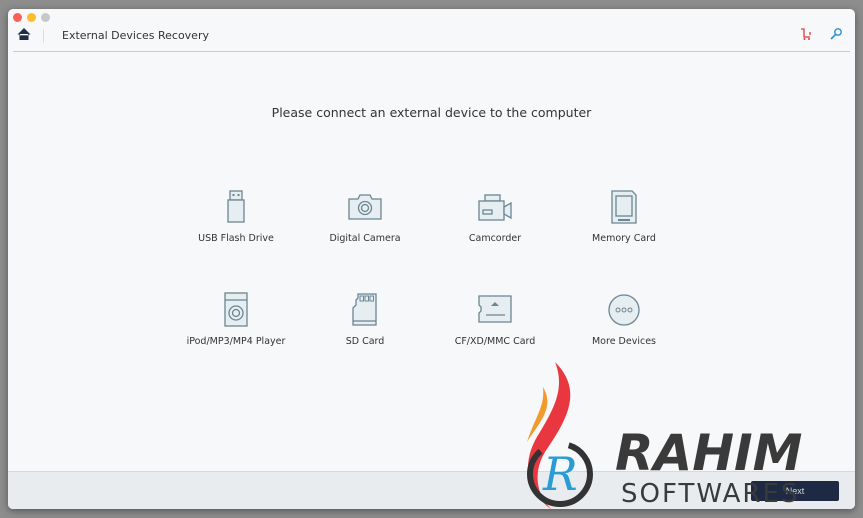 Image resolution: width=863 pixels, height=518 pixels. I want to click on device-label: Digital Camera, so click(365, 238).